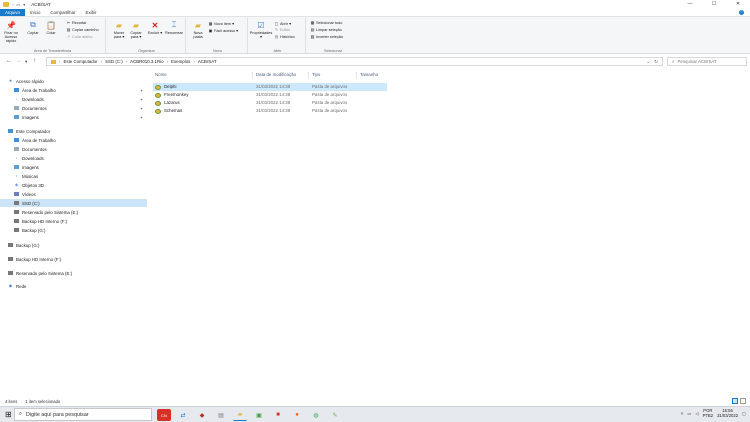  Describe the element at coordinates (79, 37) in the screenshot. I see `paste-shortcut-button: ↗ Colar atalho` at that location.